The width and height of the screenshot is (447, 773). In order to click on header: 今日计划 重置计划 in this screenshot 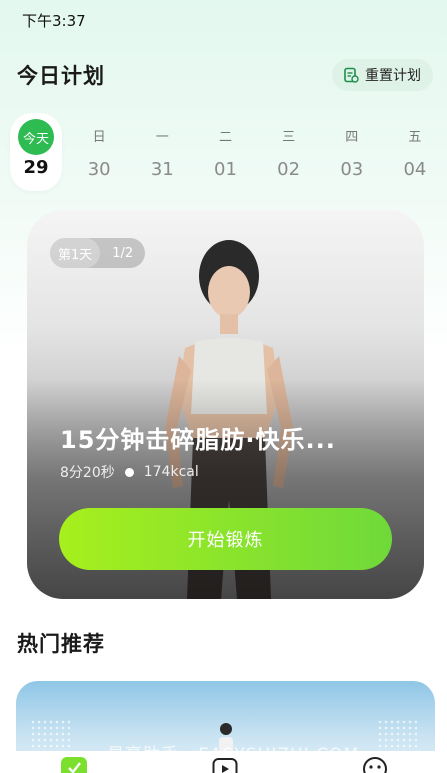, I will do `click(225, 75)`.